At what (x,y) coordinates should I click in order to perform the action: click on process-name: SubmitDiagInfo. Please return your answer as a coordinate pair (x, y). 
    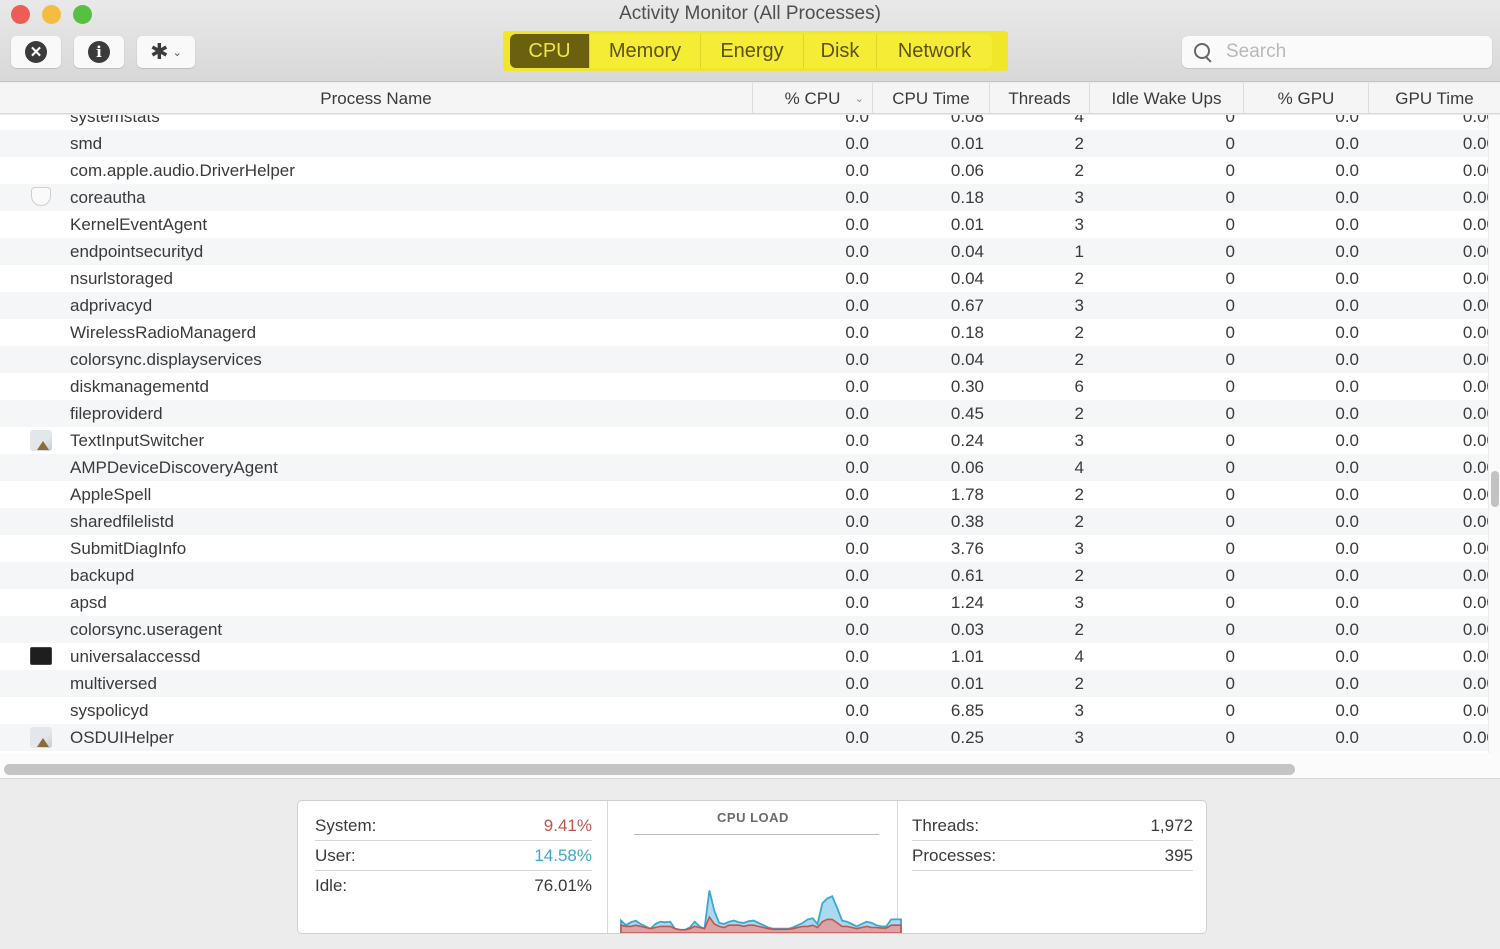
    Looking at the image, I should click on (128, 548).